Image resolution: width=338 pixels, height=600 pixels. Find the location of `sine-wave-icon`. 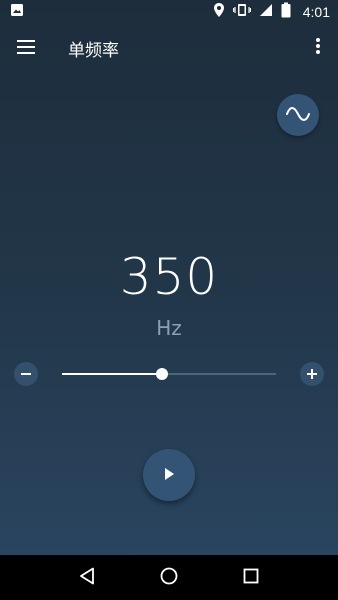

sine-wave-icon is located at coordinates (298, 115).